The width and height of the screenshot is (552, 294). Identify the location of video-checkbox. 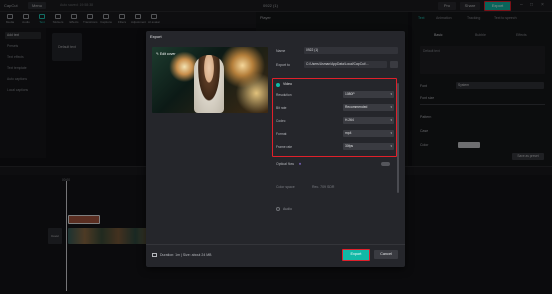
(278, 85).